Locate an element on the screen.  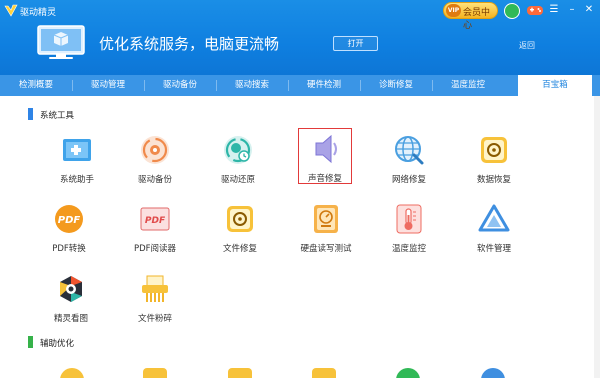
tool-data-recovery: 数据恢复 is located at coordinates (494, 161).